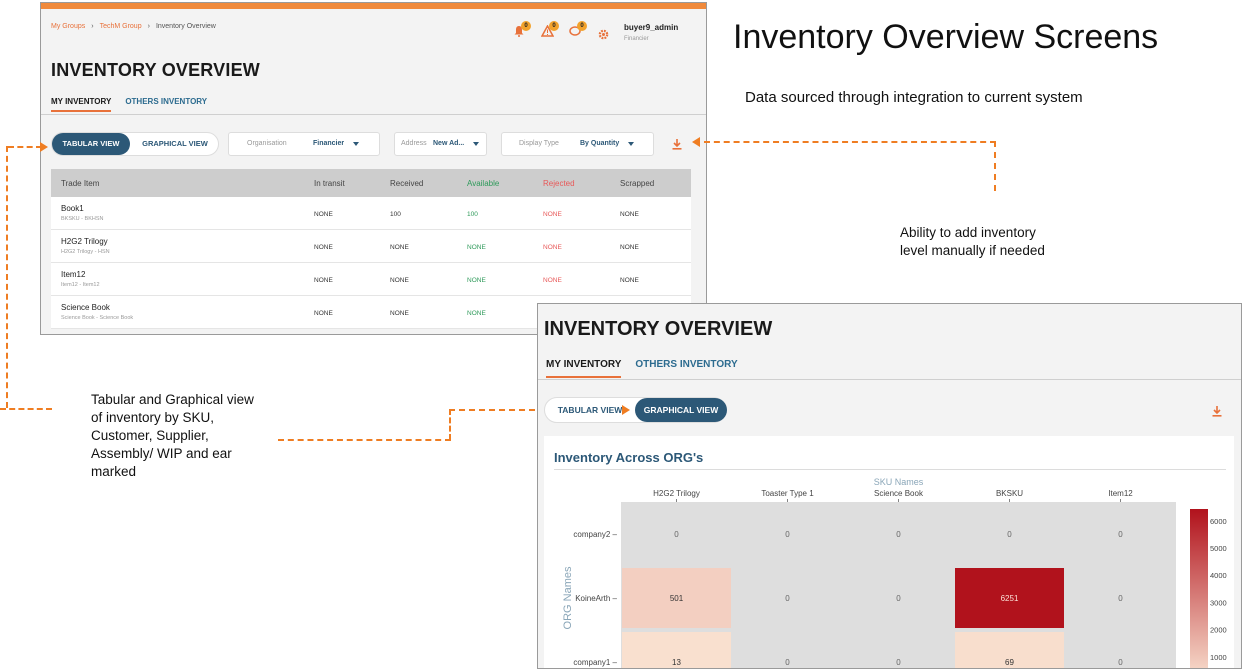 Image resolution: width=1243 pixels, height=669 pixels. I want to click on user-name: buyer9_admin, so click(651, 27).